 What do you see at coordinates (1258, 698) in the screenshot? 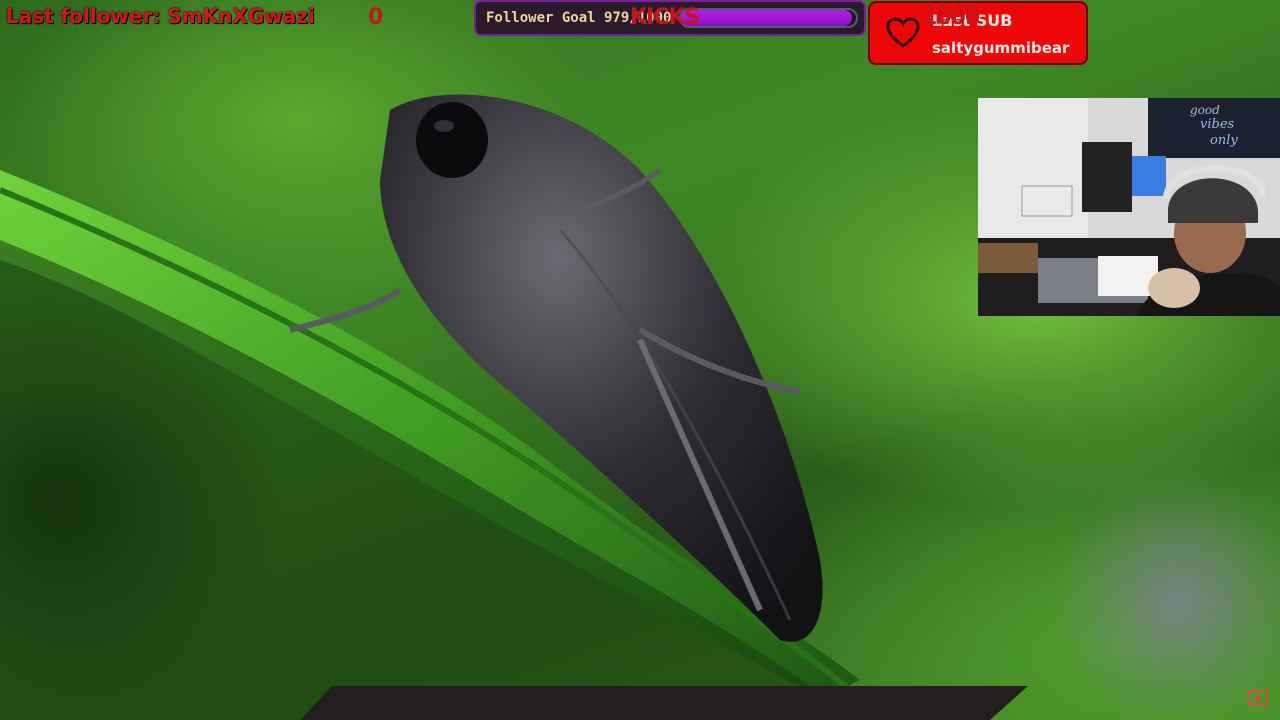
I see `youtube-icon` at bounding box center [1258, 698].